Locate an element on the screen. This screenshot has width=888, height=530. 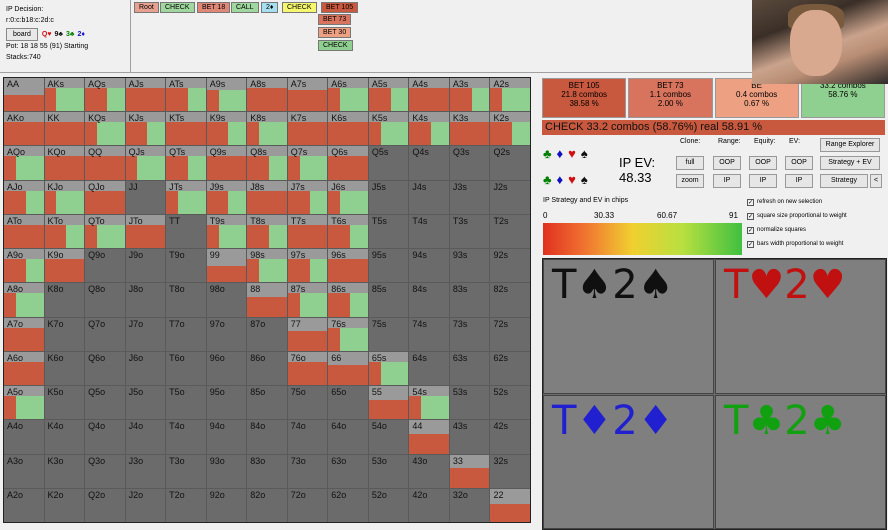
hand-cell: 64o is located at coordinates (348, 437).